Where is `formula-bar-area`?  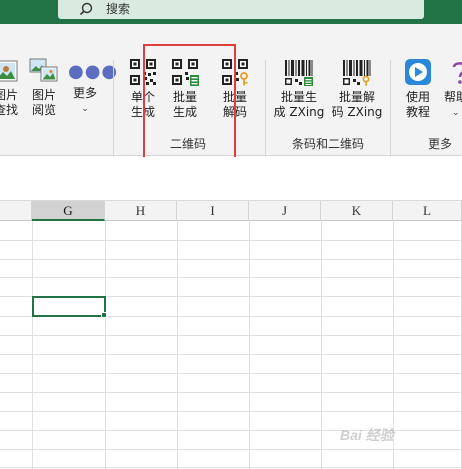 formula-bar-area is located at coordinates (231, 179).